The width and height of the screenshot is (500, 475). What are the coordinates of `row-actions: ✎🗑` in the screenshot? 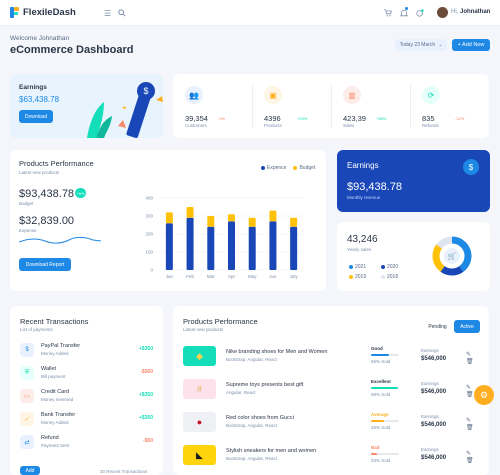 It's located at (472, 424).